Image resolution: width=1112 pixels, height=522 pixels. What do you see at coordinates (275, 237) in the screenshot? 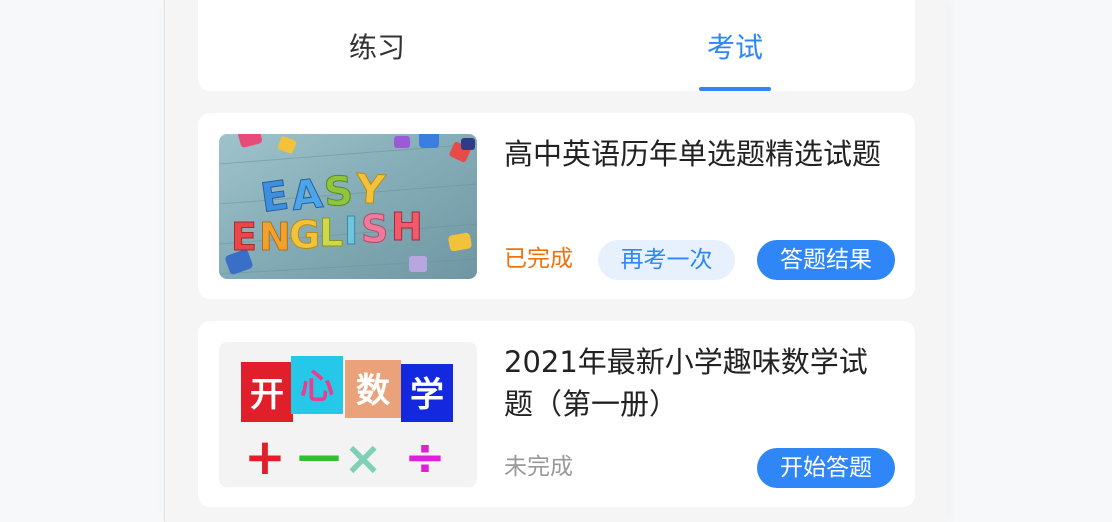
I see `svg-text: N` at bounding box center [275, 237].